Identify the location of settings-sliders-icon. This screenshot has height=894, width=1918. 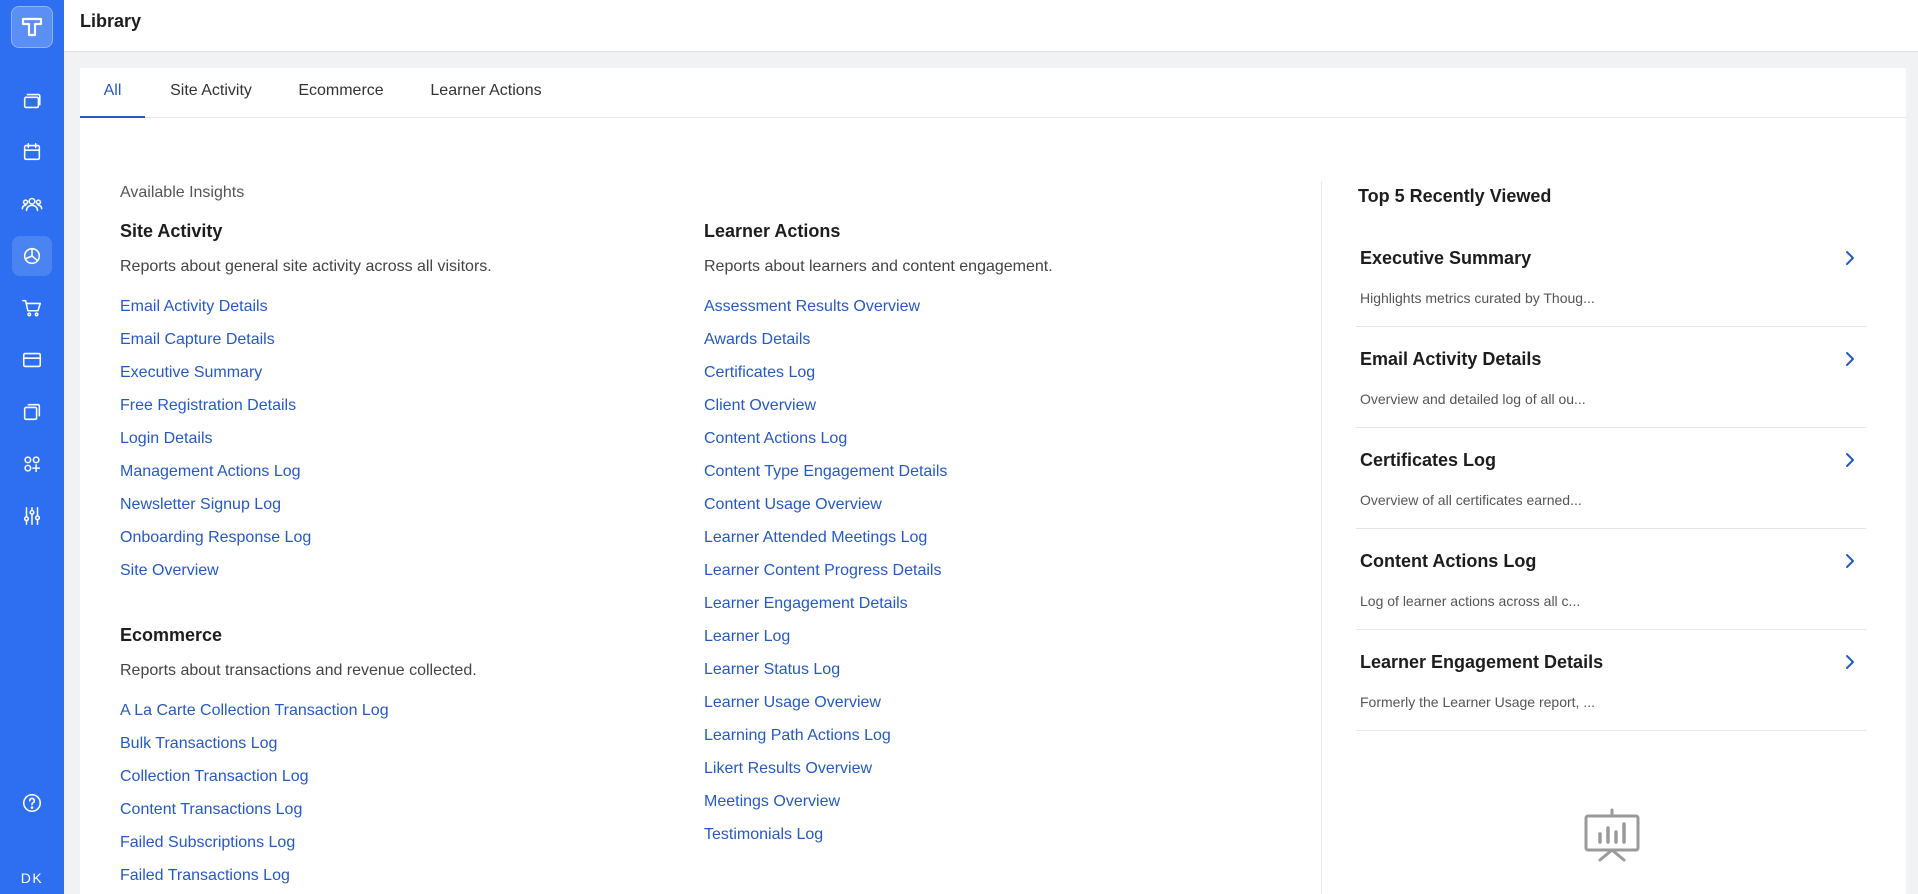
(32, 516).